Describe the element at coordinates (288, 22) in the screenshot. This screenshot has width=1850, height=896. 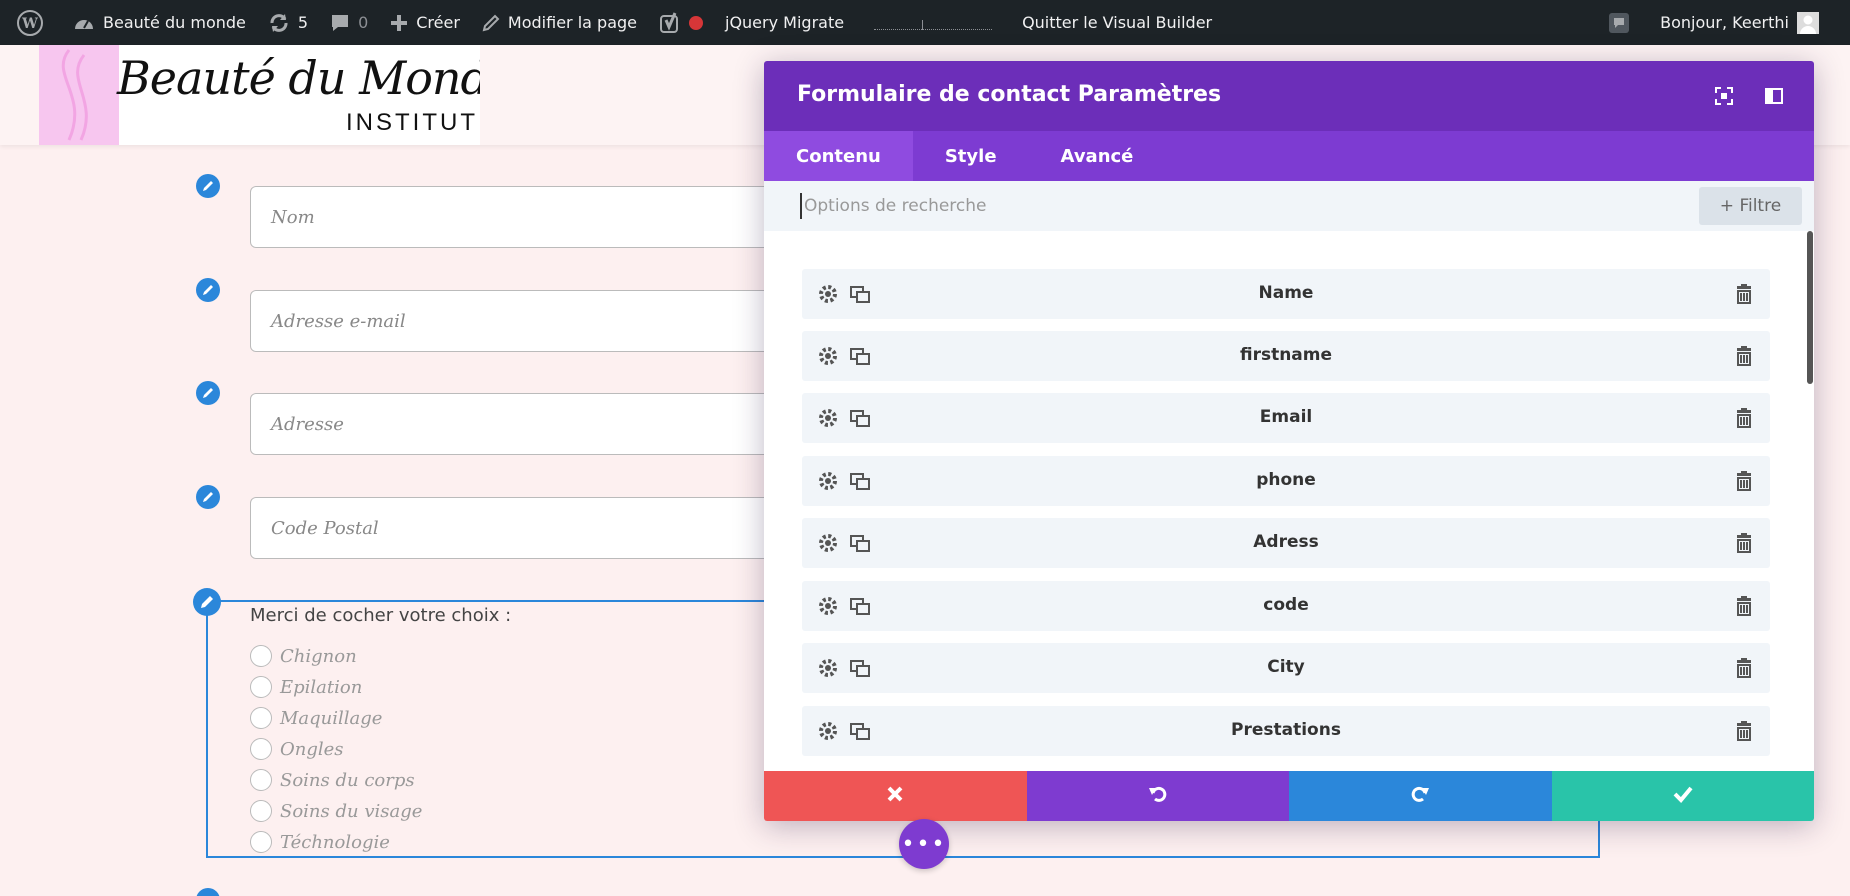
I see `updates-link: 5` at that location.